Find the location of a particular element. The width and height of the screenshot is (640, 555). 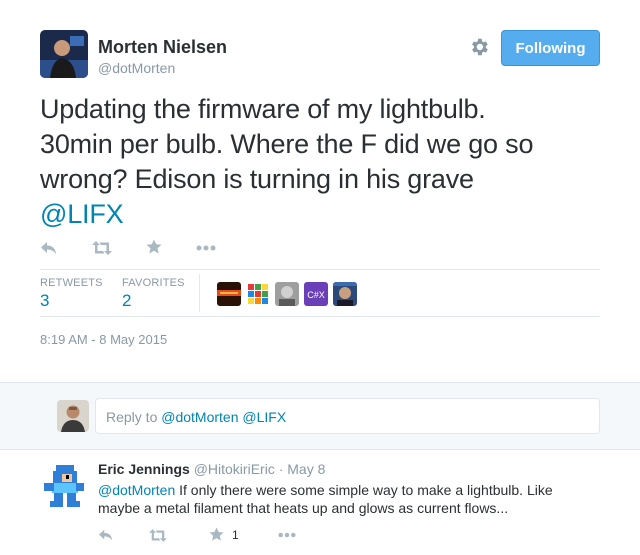

retweets-label: RETWEETS is located at coordinates (71, 283).